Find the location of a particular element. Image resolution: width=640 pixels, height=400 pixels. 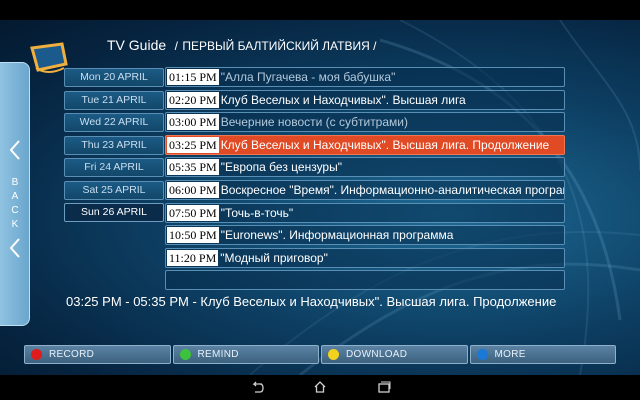

system-nav-bar is located at coordinates (320, 387).